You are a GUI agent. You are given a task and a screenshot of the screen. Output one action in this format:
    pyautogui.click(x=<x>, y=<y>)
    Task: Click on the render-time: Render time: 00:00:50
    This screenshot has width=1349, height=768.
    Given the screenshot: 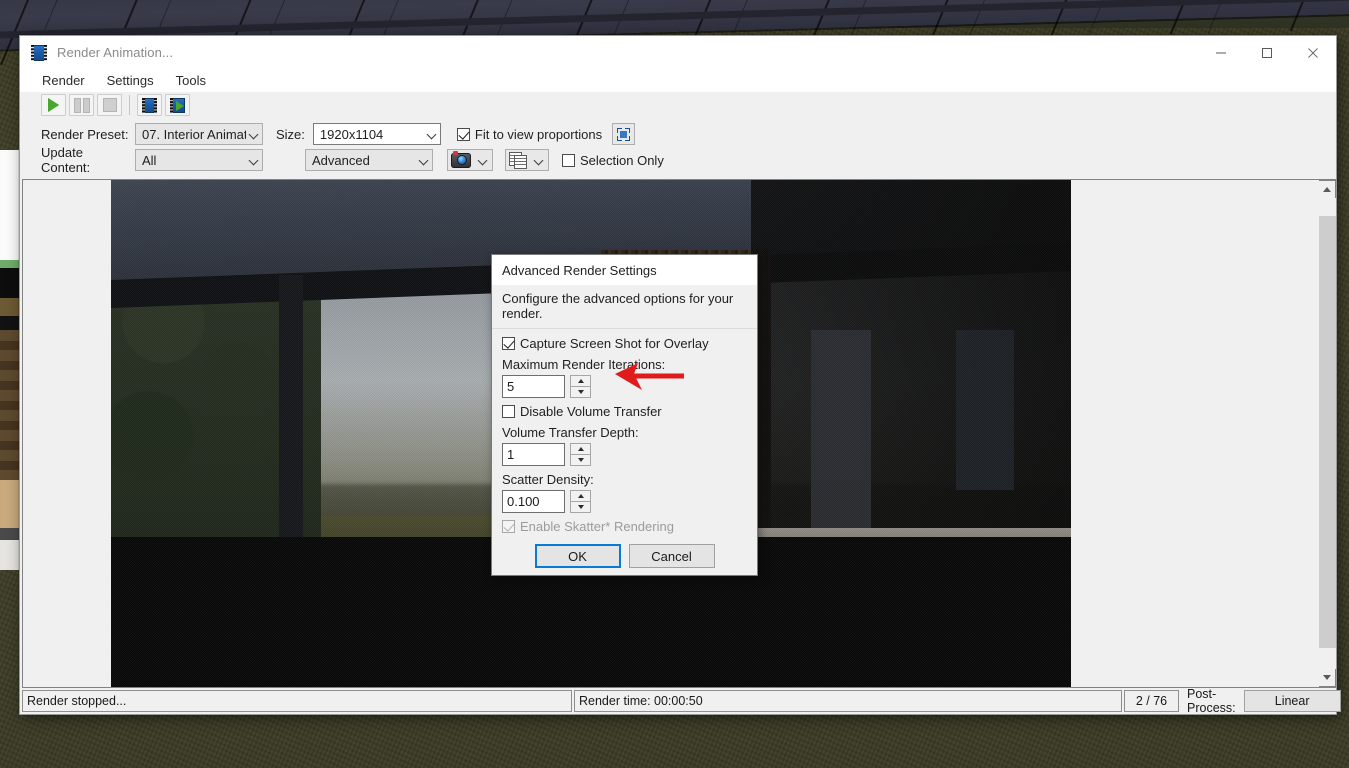 What is the action you would take?
    pyautogui.click(x=848, y=701)
    